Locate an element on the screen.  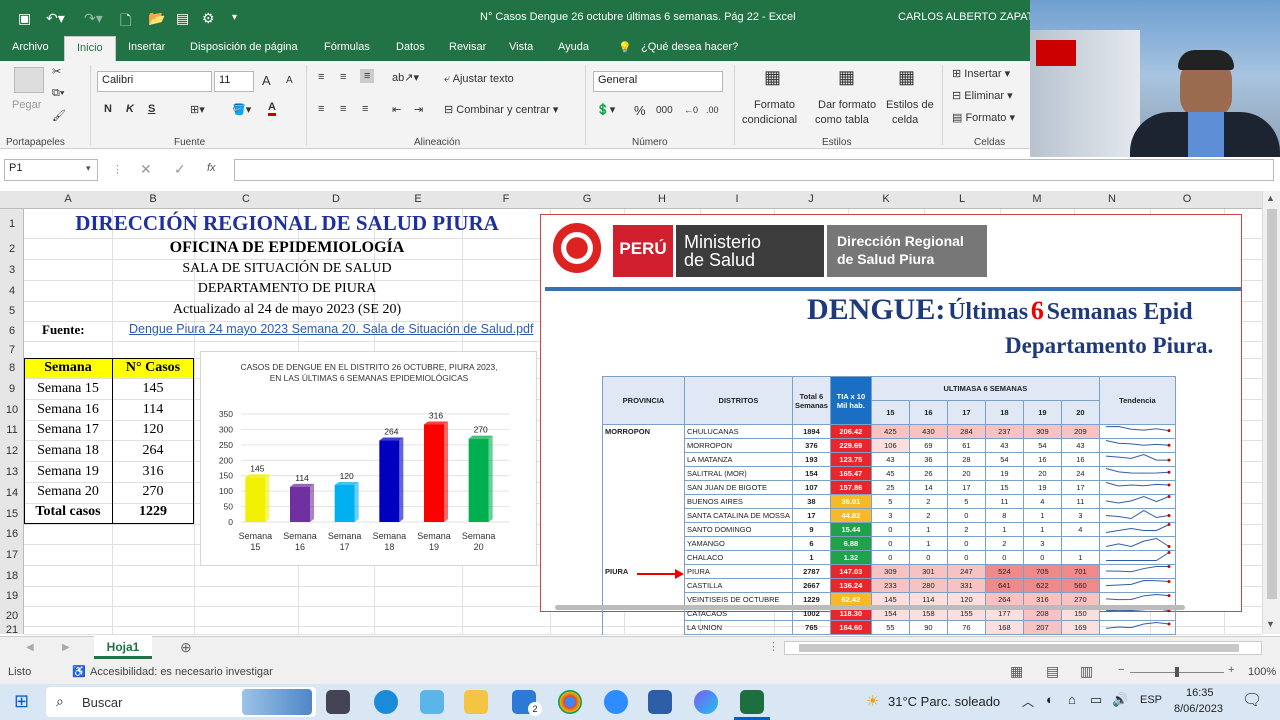
col-header-c: C is located at coordinates (246, 199).